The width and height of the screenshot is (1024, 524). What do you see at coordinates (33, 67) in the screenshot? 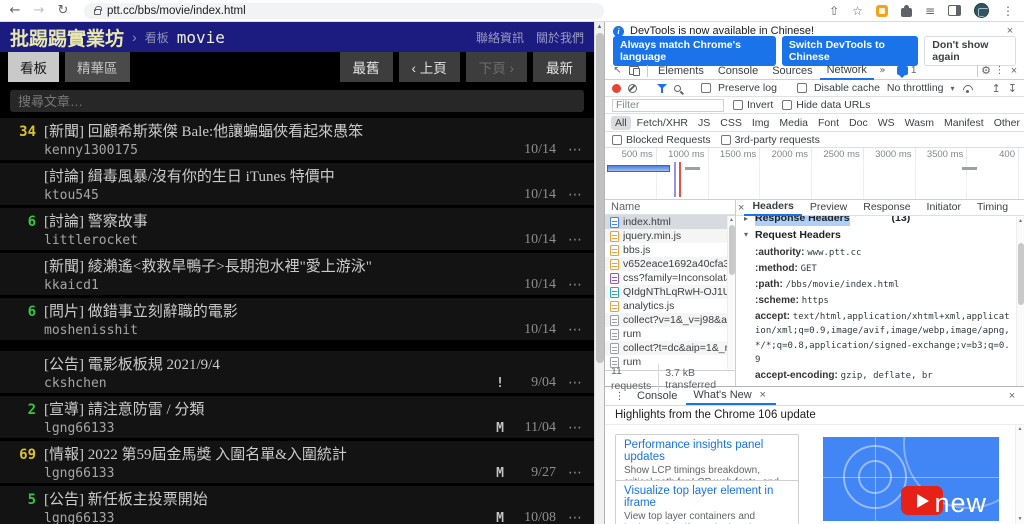
I see `tab-board: 看板` at bounding box center [33, 67].